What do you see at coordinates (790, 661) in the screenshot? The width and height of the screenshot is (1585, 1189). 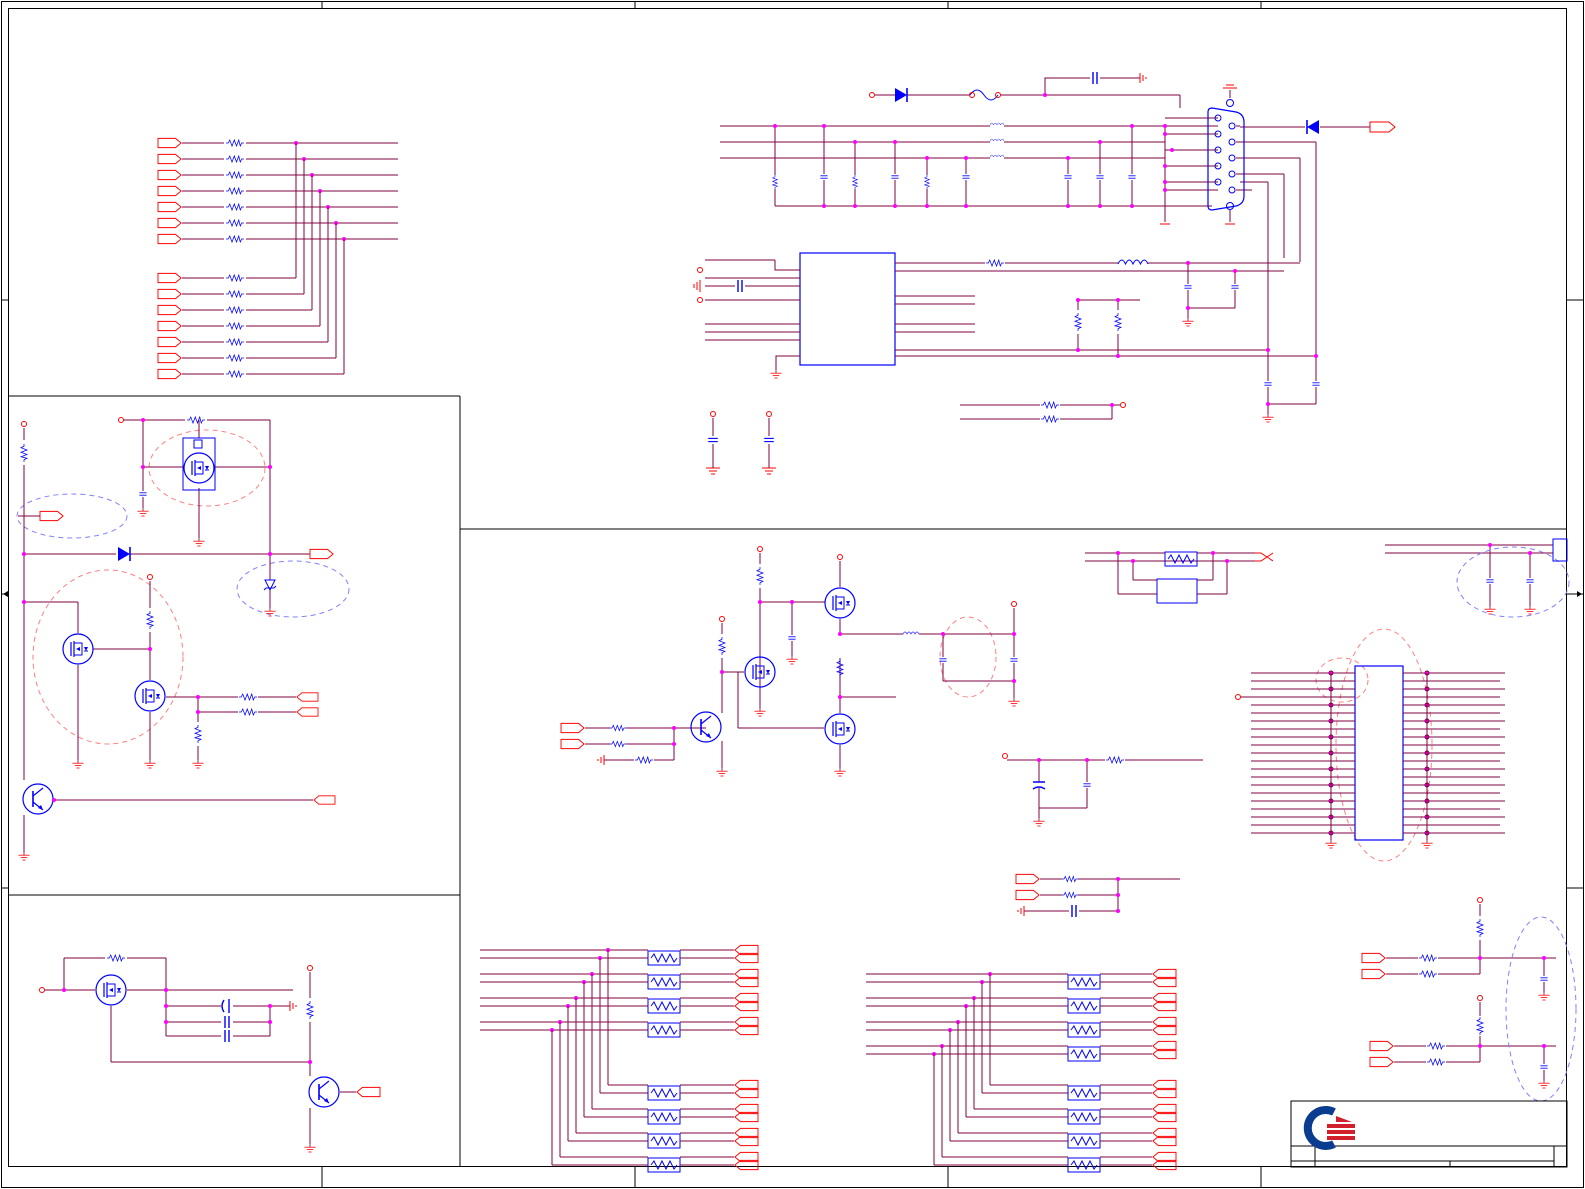 I see `backlight-driver-circuit` at bounding box center [790, 661].